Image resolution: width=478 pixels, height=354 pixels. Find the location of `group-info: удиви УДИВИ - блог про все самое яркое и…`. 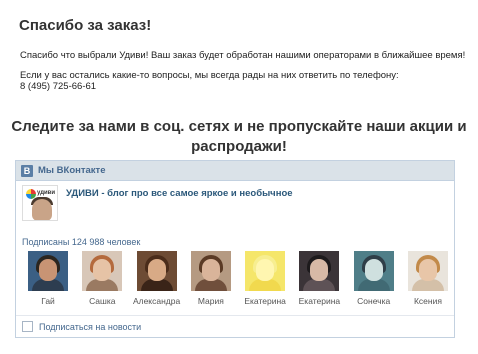

group-info: удиви УДИВИ - блог про все самое яркое и… is located at coordinates (157, 203).